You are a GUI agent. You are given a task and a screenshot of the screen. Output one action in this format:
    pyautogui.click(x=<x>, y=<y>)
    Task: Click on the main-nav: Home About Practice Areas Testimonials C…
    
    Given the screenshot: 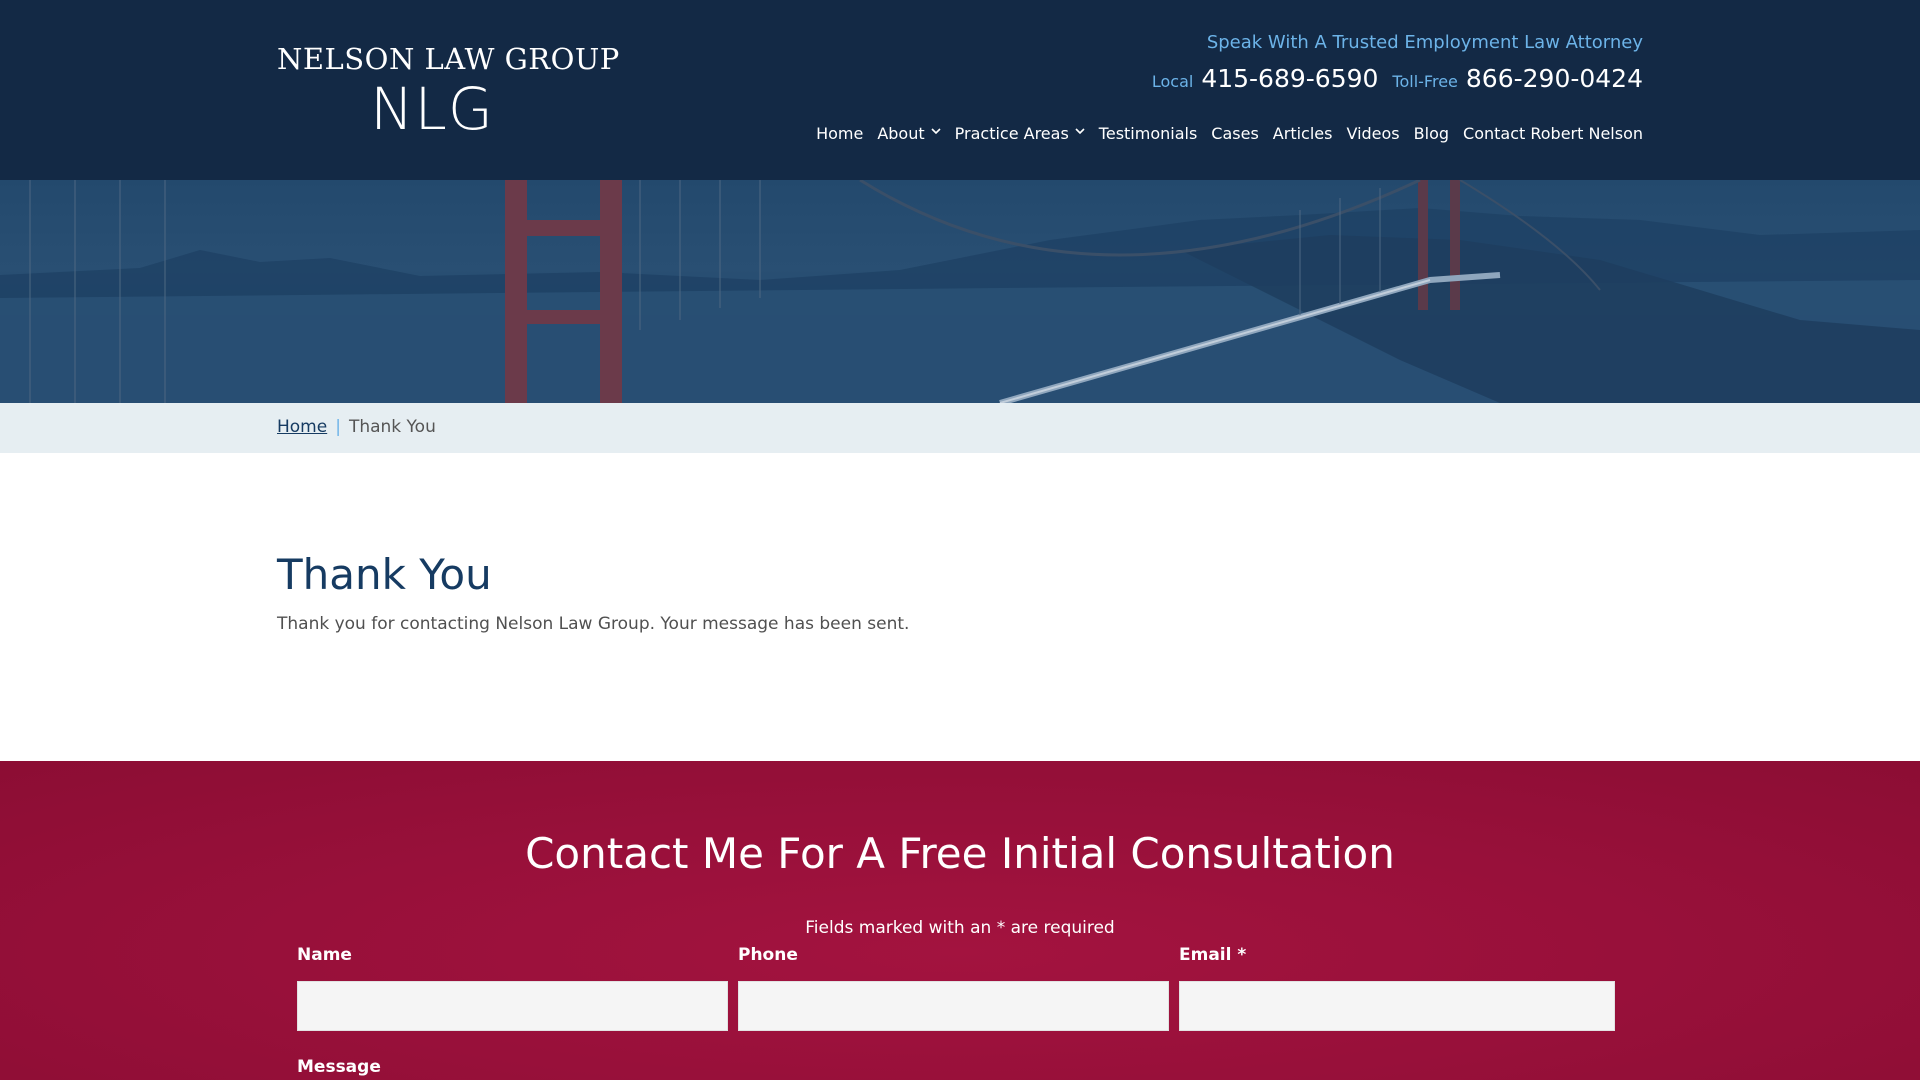 What is the action you would take?
    pyautogui.click(x=1229, y=133)
    